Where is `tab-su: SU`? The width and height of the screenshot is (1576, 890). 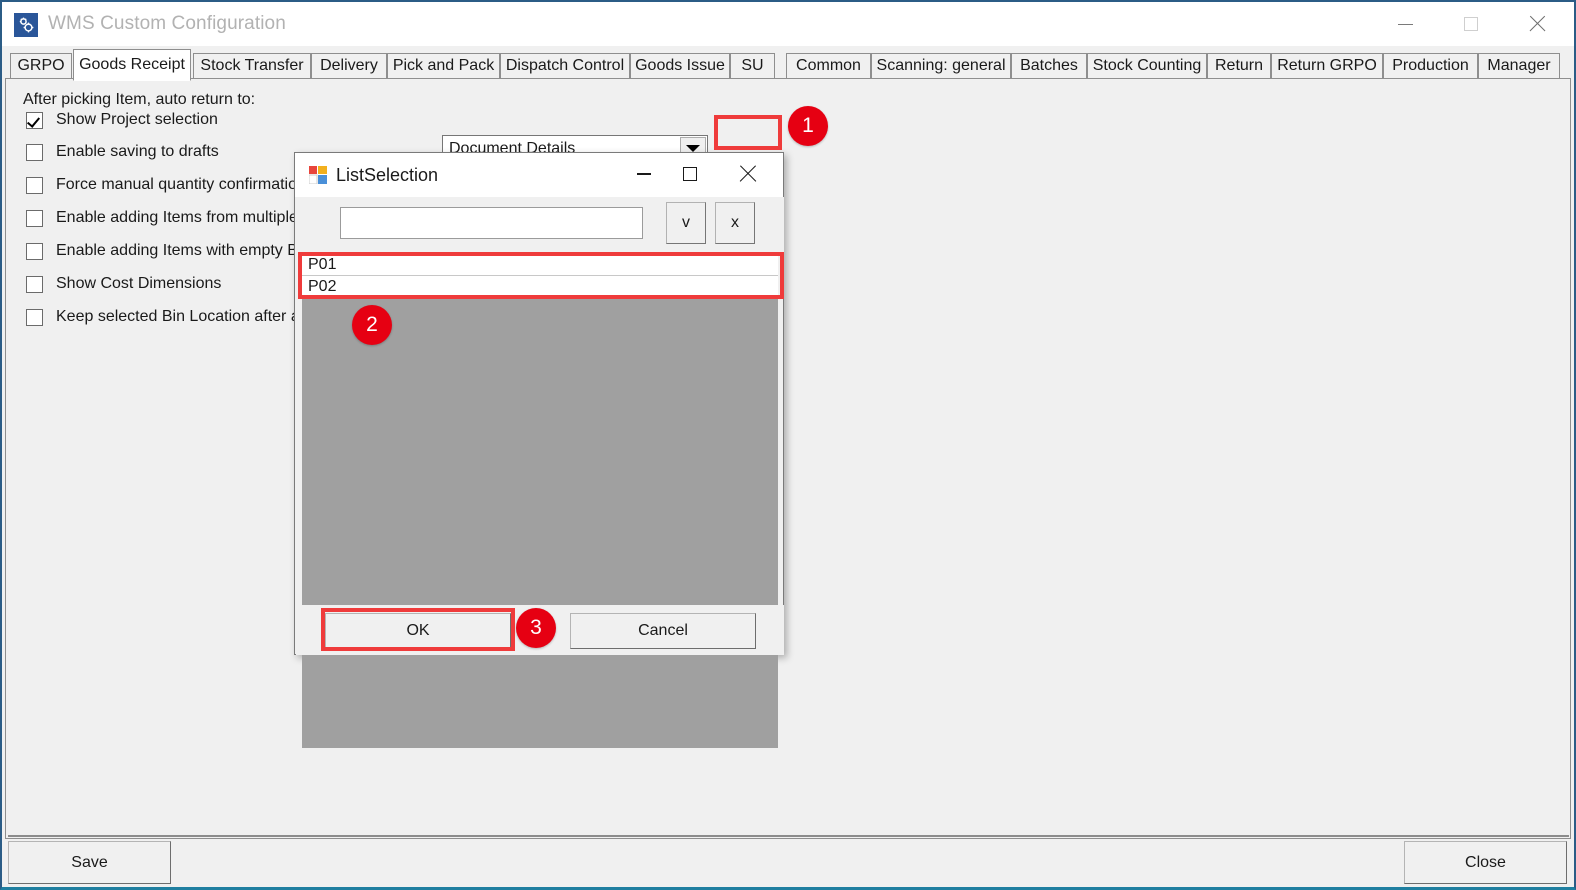 tab-su: SU is located at coordinates (752, 66).